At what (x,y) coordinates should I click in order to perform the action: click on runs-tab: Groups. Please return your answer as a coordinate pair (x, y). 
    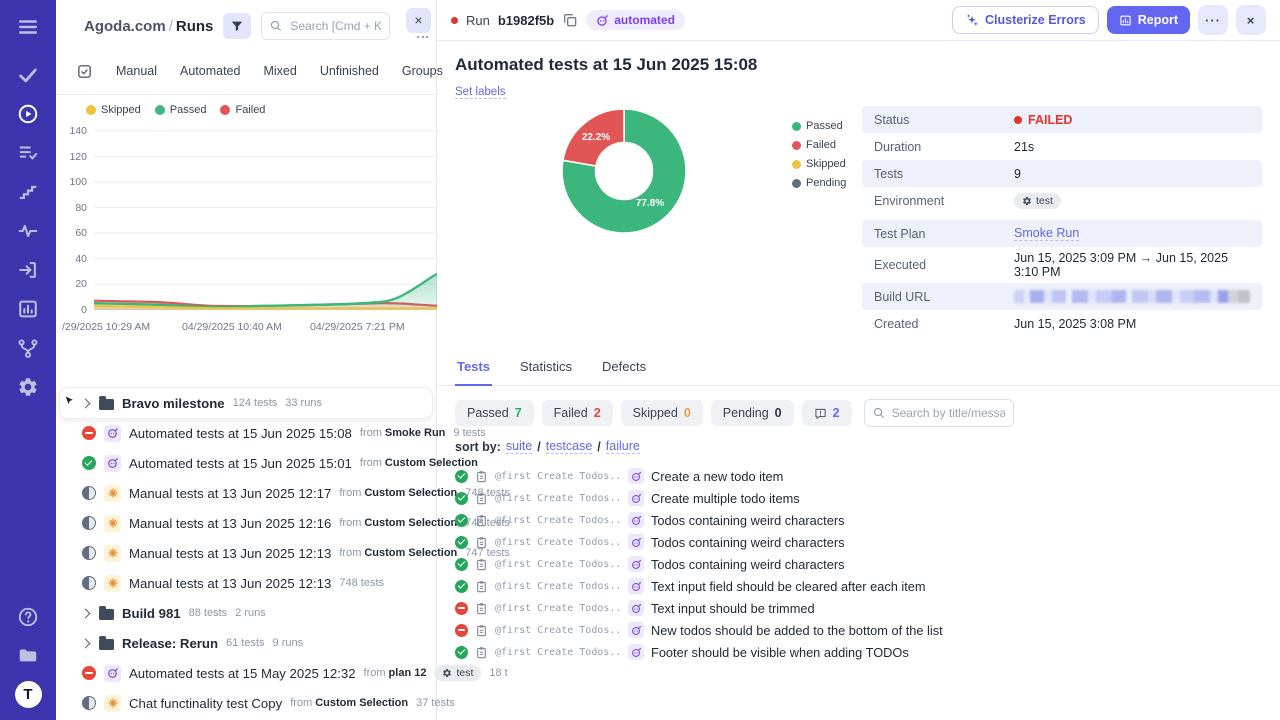
    Looking at the image, I should click on (422, 71).